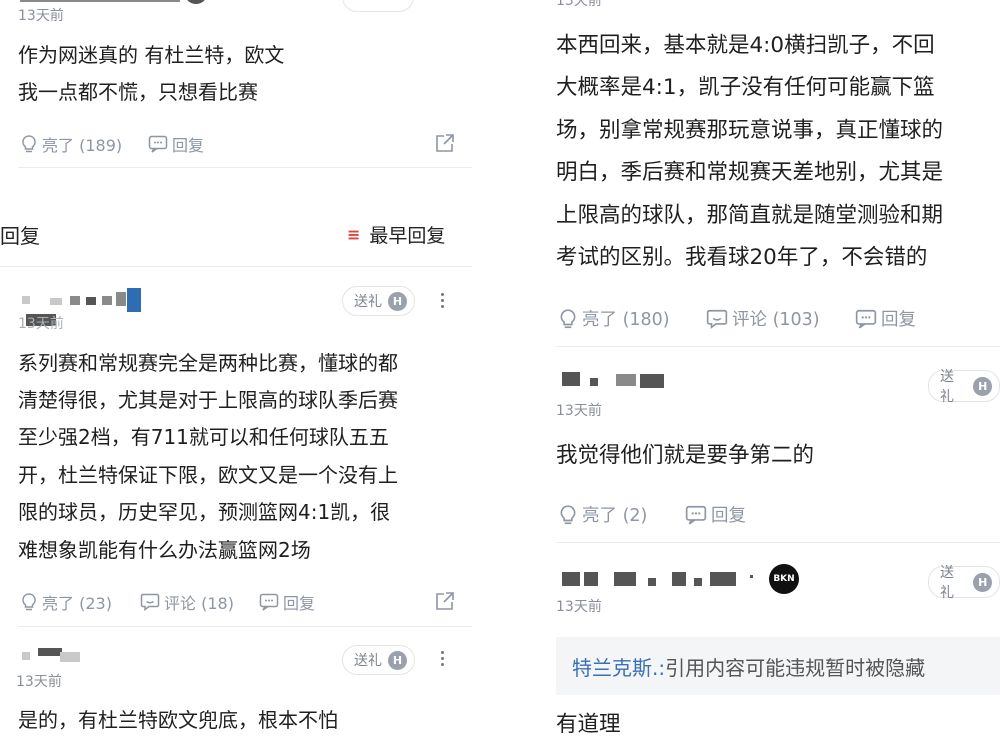 This screenshot has width=1000, height=749. I want to click on comment-text-line: 明白，季后赛和常规赛天差地别，尤其是, so click(750, 172).